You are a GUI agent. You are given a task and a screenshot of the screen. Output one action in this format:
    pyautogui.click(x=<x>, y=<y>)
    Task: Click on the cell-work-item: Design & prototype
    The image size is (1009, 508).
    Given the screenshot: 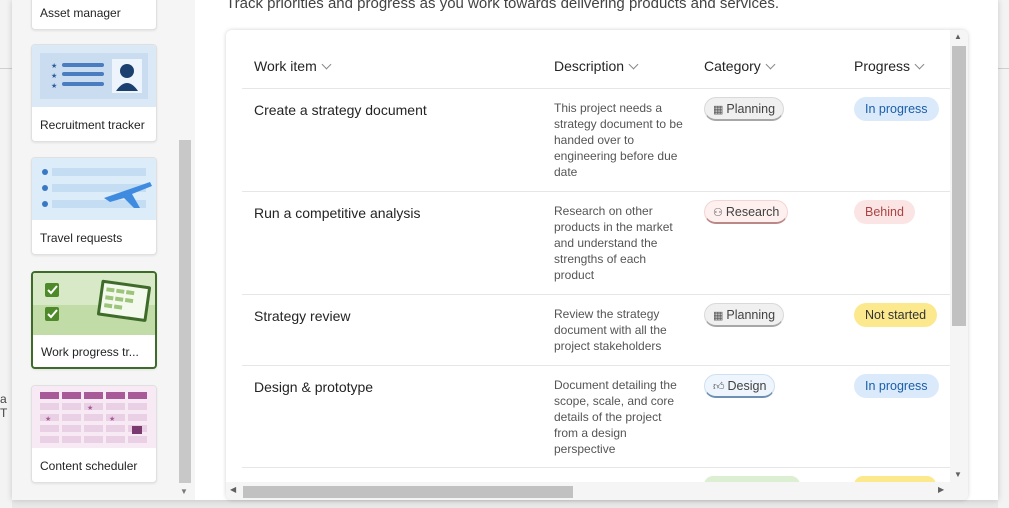 What is the action you would take?
    pyautogui.click(x=314, y=387)
    